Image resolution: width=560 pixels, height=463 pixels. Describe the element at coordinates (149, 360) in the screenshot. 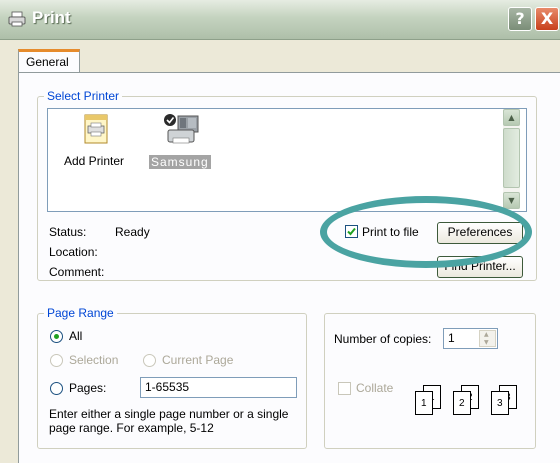

I see `current-page-radio` at that location.